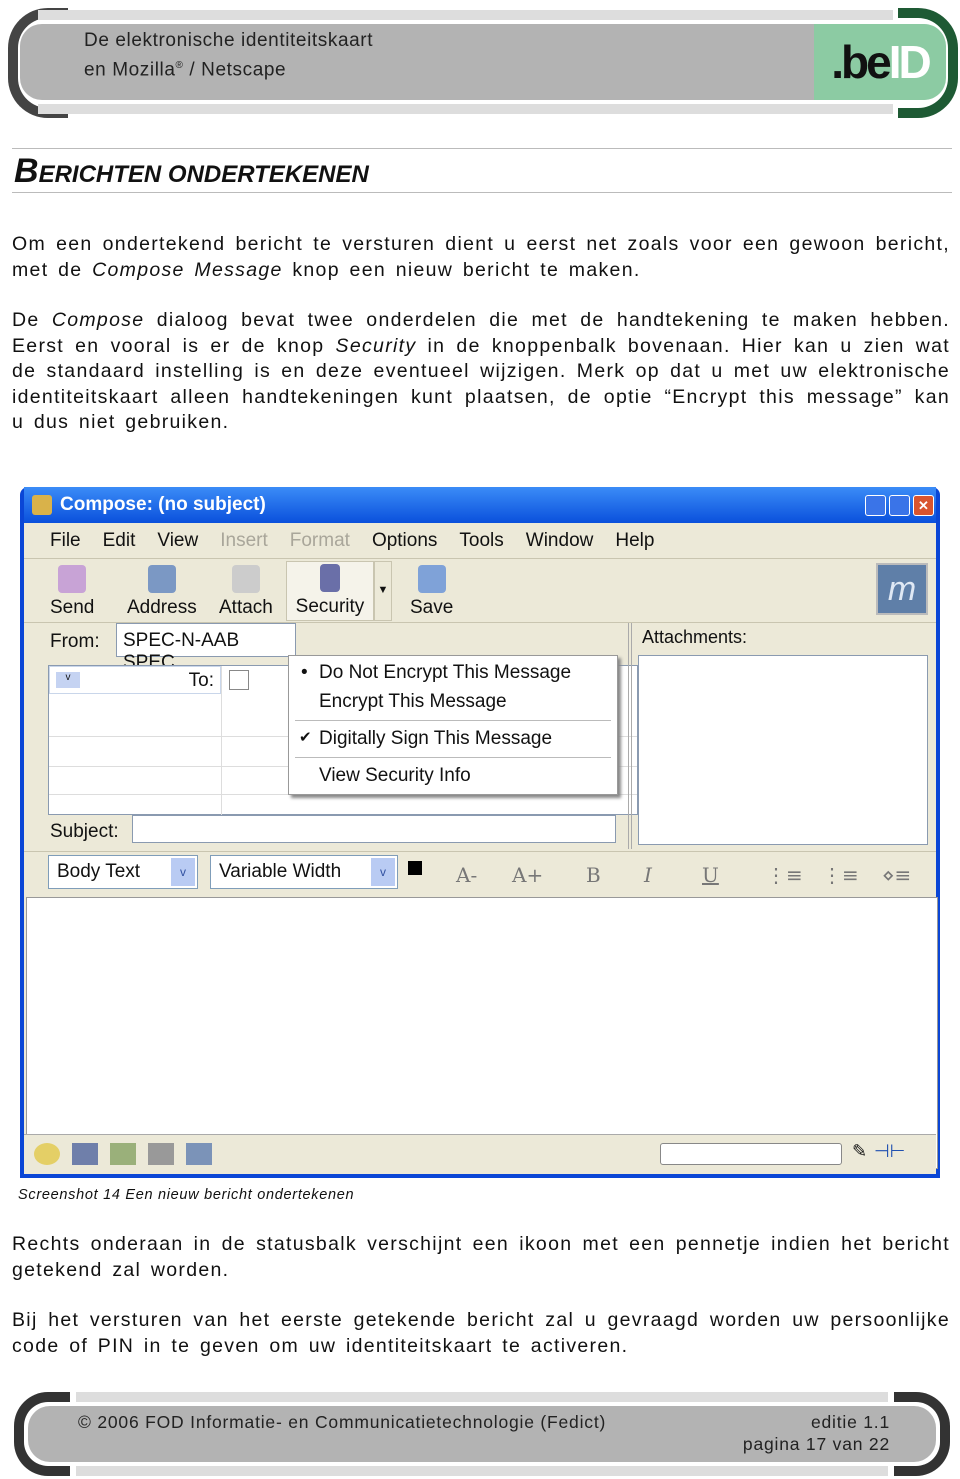 The height and width of the screenshot is (1479, 960). Describe the element at coordinates (875, 505) in the screenshot. I see `minimize-button` at that location.